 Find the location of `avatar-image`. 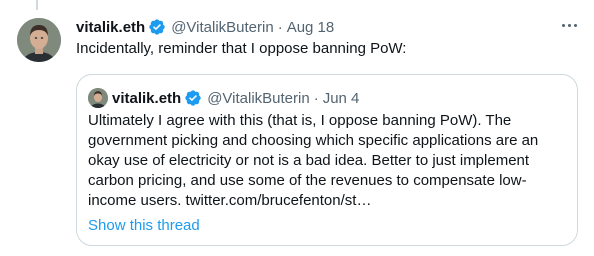

avatar-image is located at coordinates (39, 40).